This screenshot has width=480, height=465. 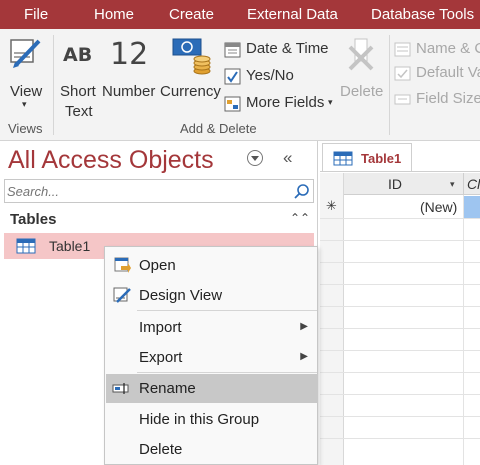 What do you see at coordinates (122, 265) in the screenshot?
I see `open-icon` at bounding box center [122, 265].